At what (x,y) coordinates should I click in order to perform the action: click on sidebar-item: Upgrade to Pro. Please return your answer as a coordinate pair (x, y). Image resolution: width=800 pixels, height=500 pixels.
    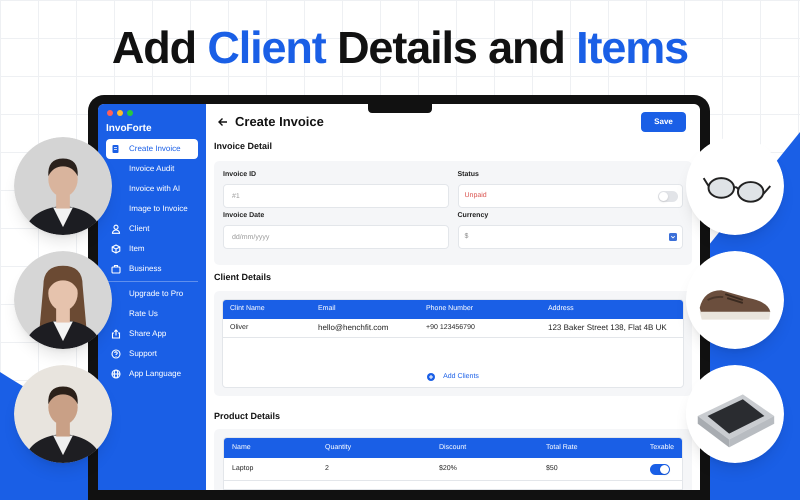
    Looking at the image, I should click on (156, 294).